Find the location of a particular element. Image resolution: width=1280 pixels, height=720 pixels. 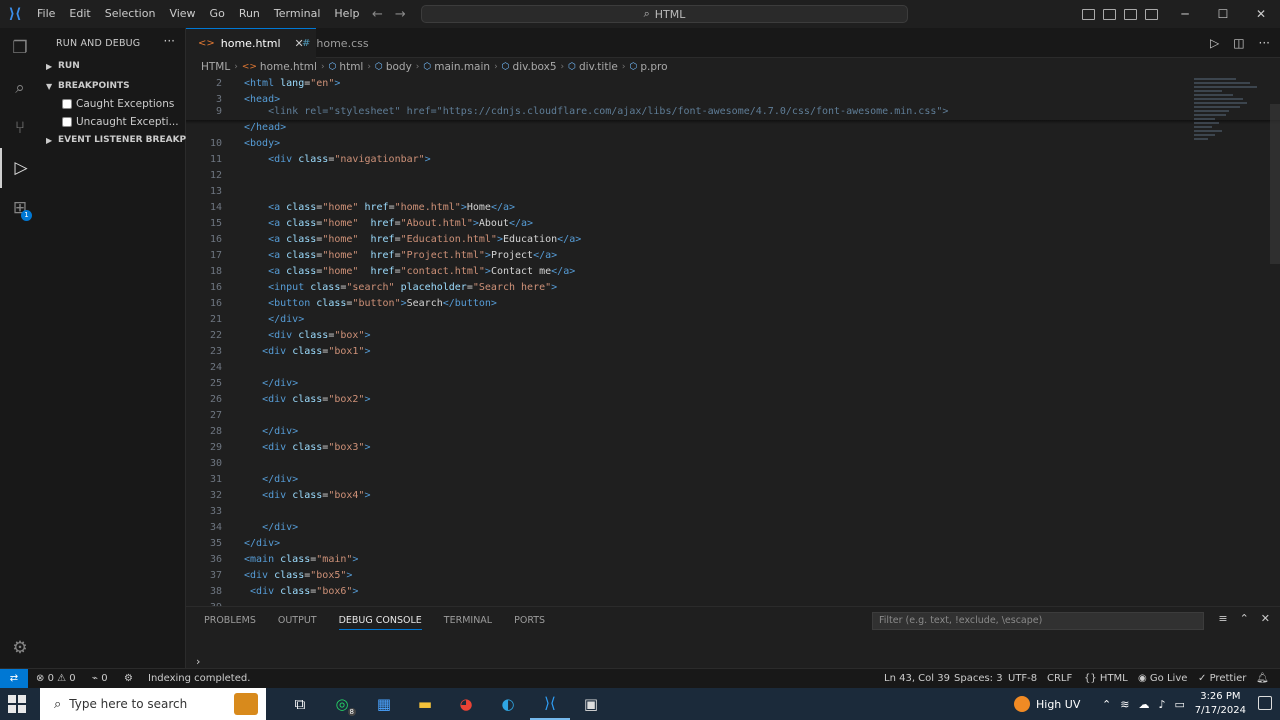

menu-go: Go is located at coordinates (217, 14).